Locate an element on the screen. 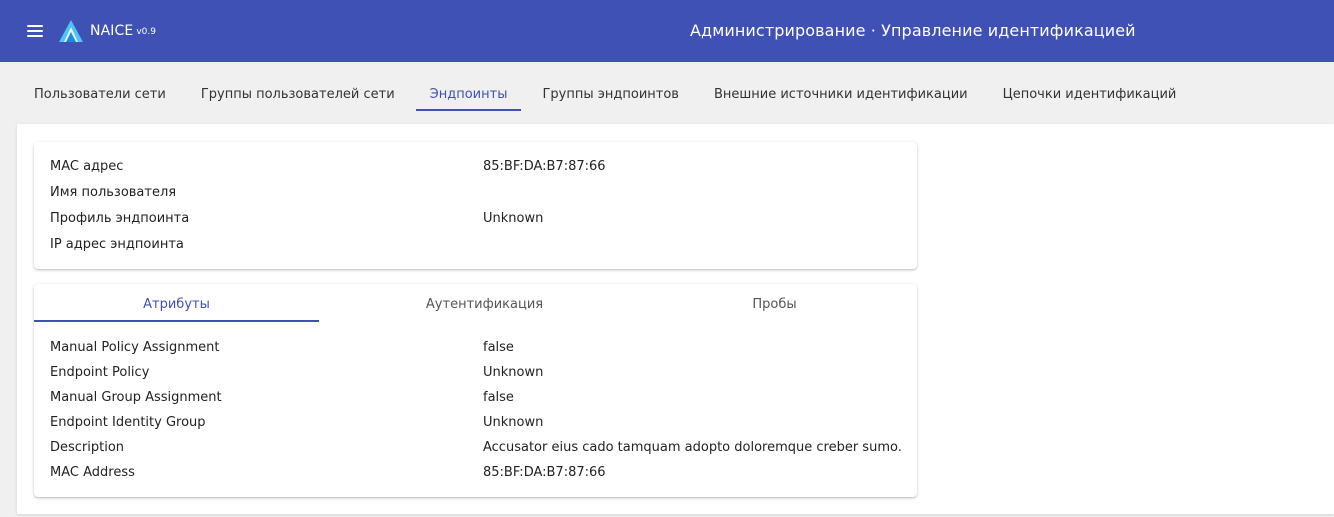  username-label: Имя пользователя is located at coordinates (113, 192).